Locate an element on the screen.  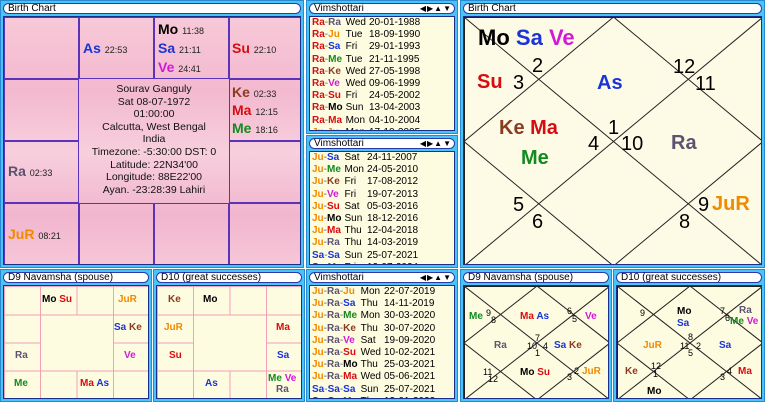
dasha-row: Ju-Ra-Sa Thu 14-11-2019 is located at coordinates (374, 304).